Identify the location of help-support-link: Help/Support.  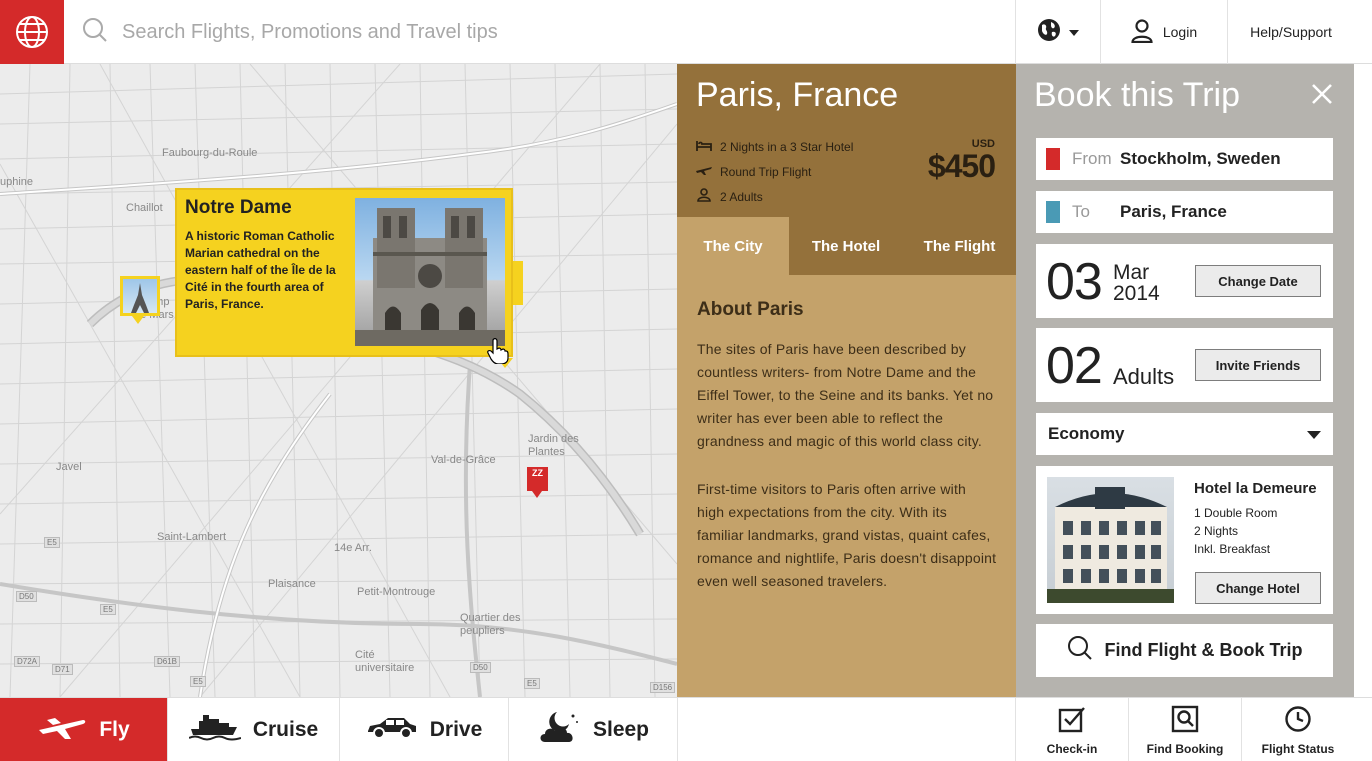
(1290, 32).